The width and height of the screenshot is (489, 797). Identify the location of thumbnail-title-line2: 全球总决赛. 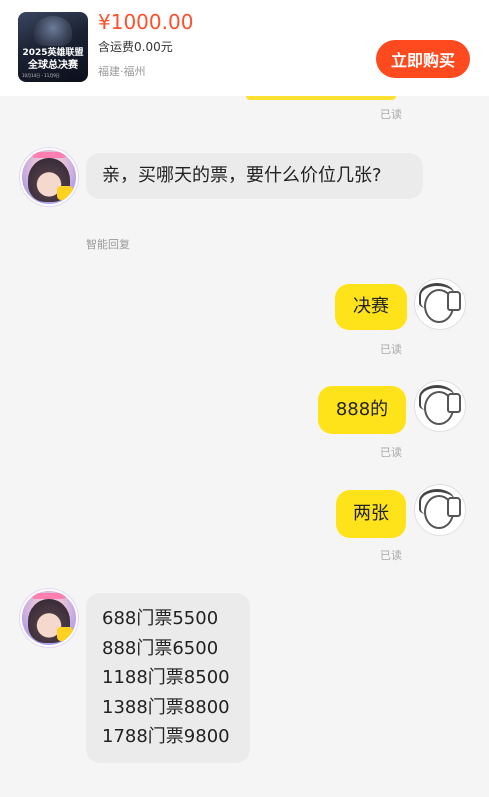
(53, 65).